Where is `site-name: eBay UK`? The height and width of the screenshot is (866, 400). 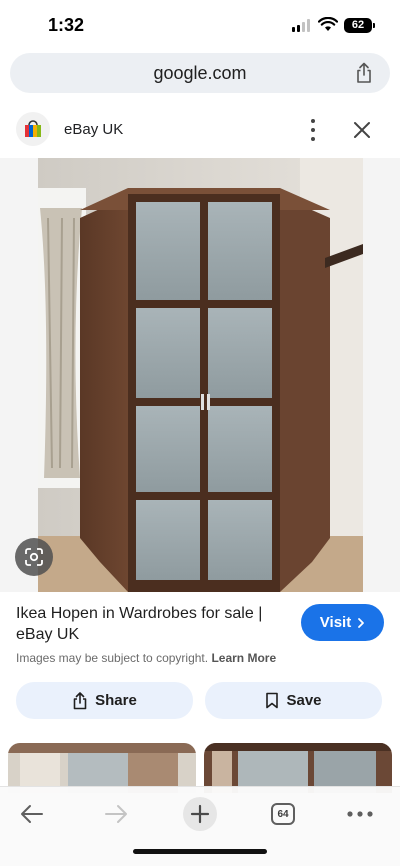 site-name: eBay UK is located at coordinates (93, 129).